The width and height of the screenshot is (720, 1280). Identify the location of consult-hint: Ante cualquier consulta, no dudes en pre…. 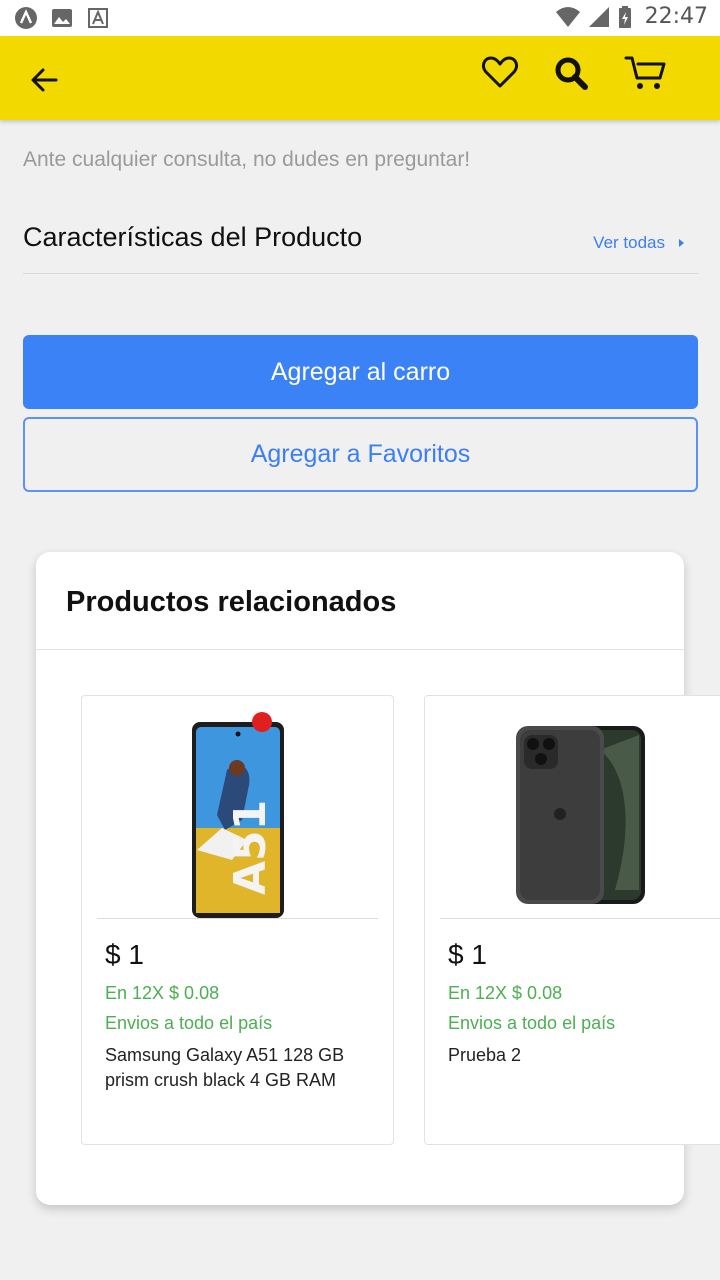
(247, 159).